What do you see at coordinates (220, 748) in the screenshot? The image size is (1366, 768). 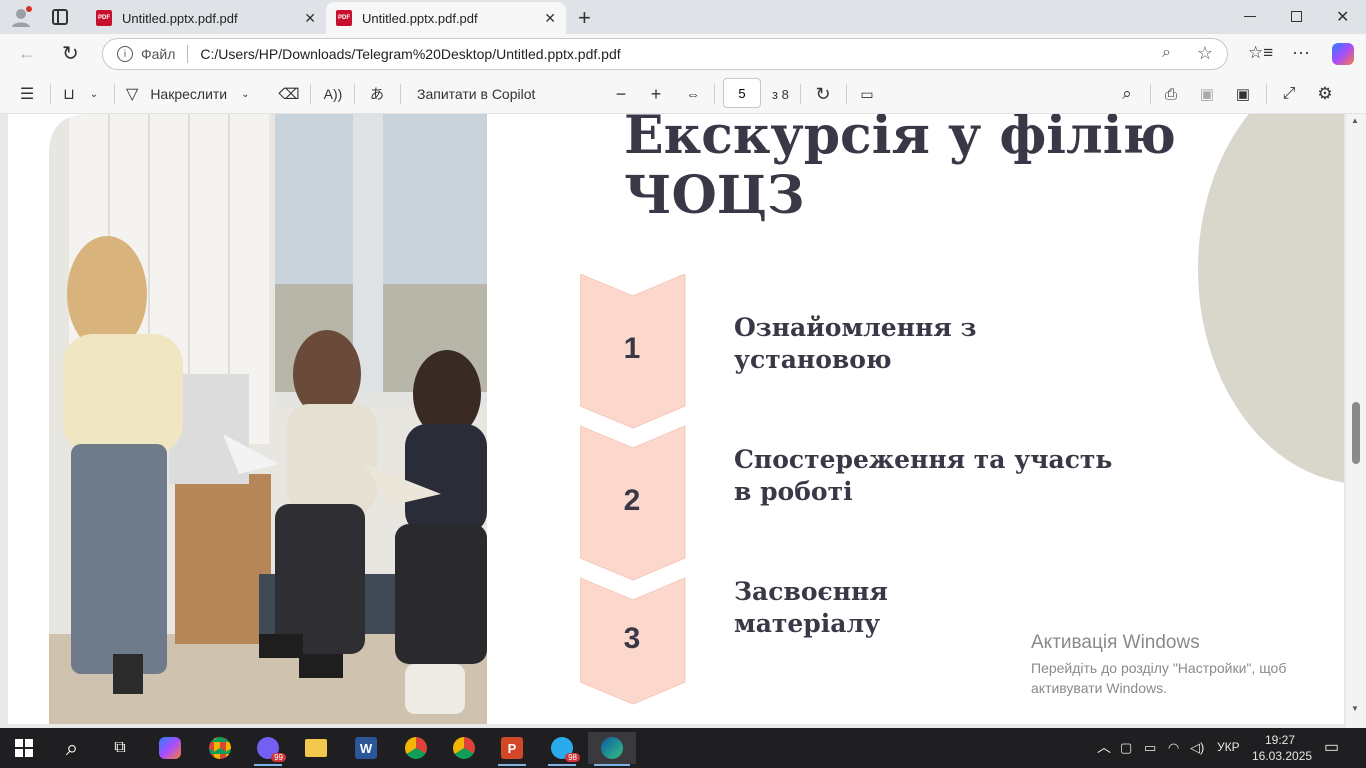 I see `chrome-icon` at bounding box center [220, 748].